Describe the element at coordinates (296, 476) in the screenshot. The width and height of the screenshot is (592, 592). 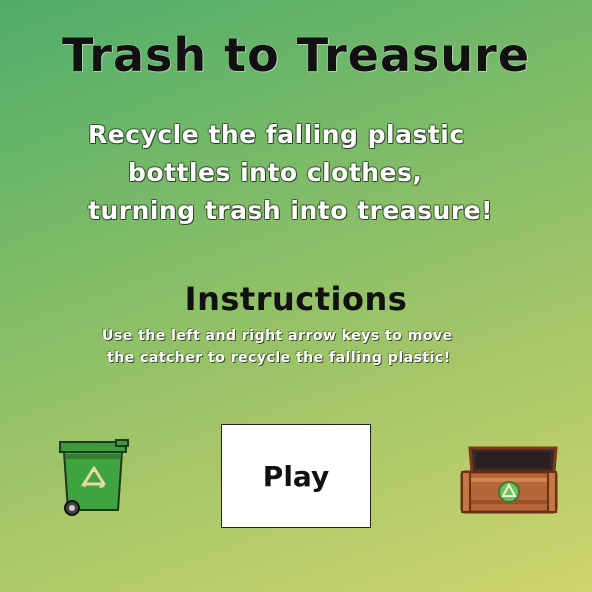
I see `play-button: Play` at that location.